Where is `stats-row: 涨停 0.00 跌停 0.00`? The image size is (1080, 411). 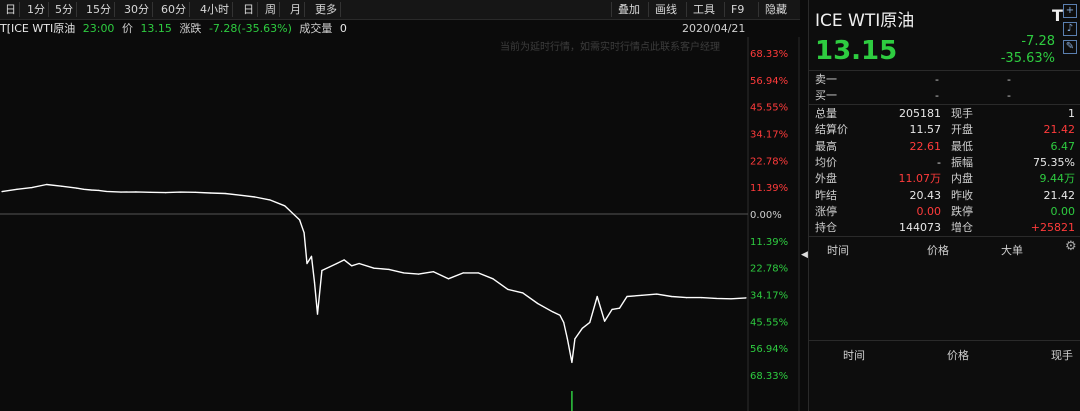
stats-row: 涨停 0.00 跌停 0.00 is located at coordinates (944, 211).